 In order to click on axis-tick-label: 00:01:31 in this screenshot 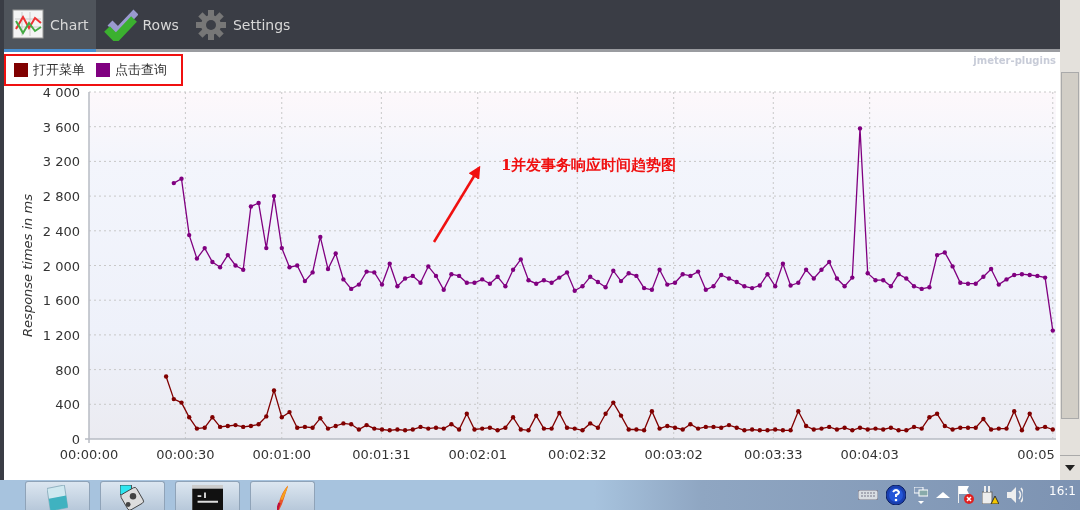, I will do `click(381, 454)`.